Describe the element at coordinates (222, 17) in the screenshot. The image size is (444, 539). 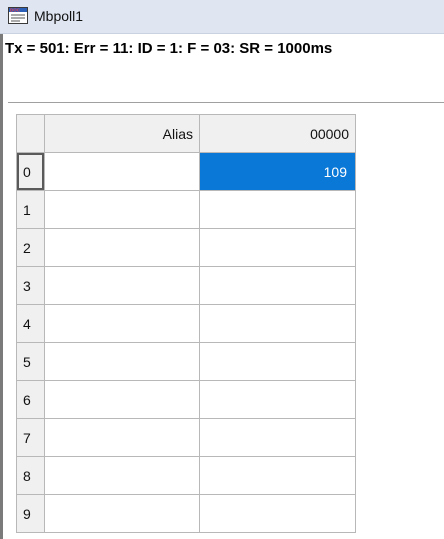
I see `title-bar: DOC Mbpoll1` at that location.